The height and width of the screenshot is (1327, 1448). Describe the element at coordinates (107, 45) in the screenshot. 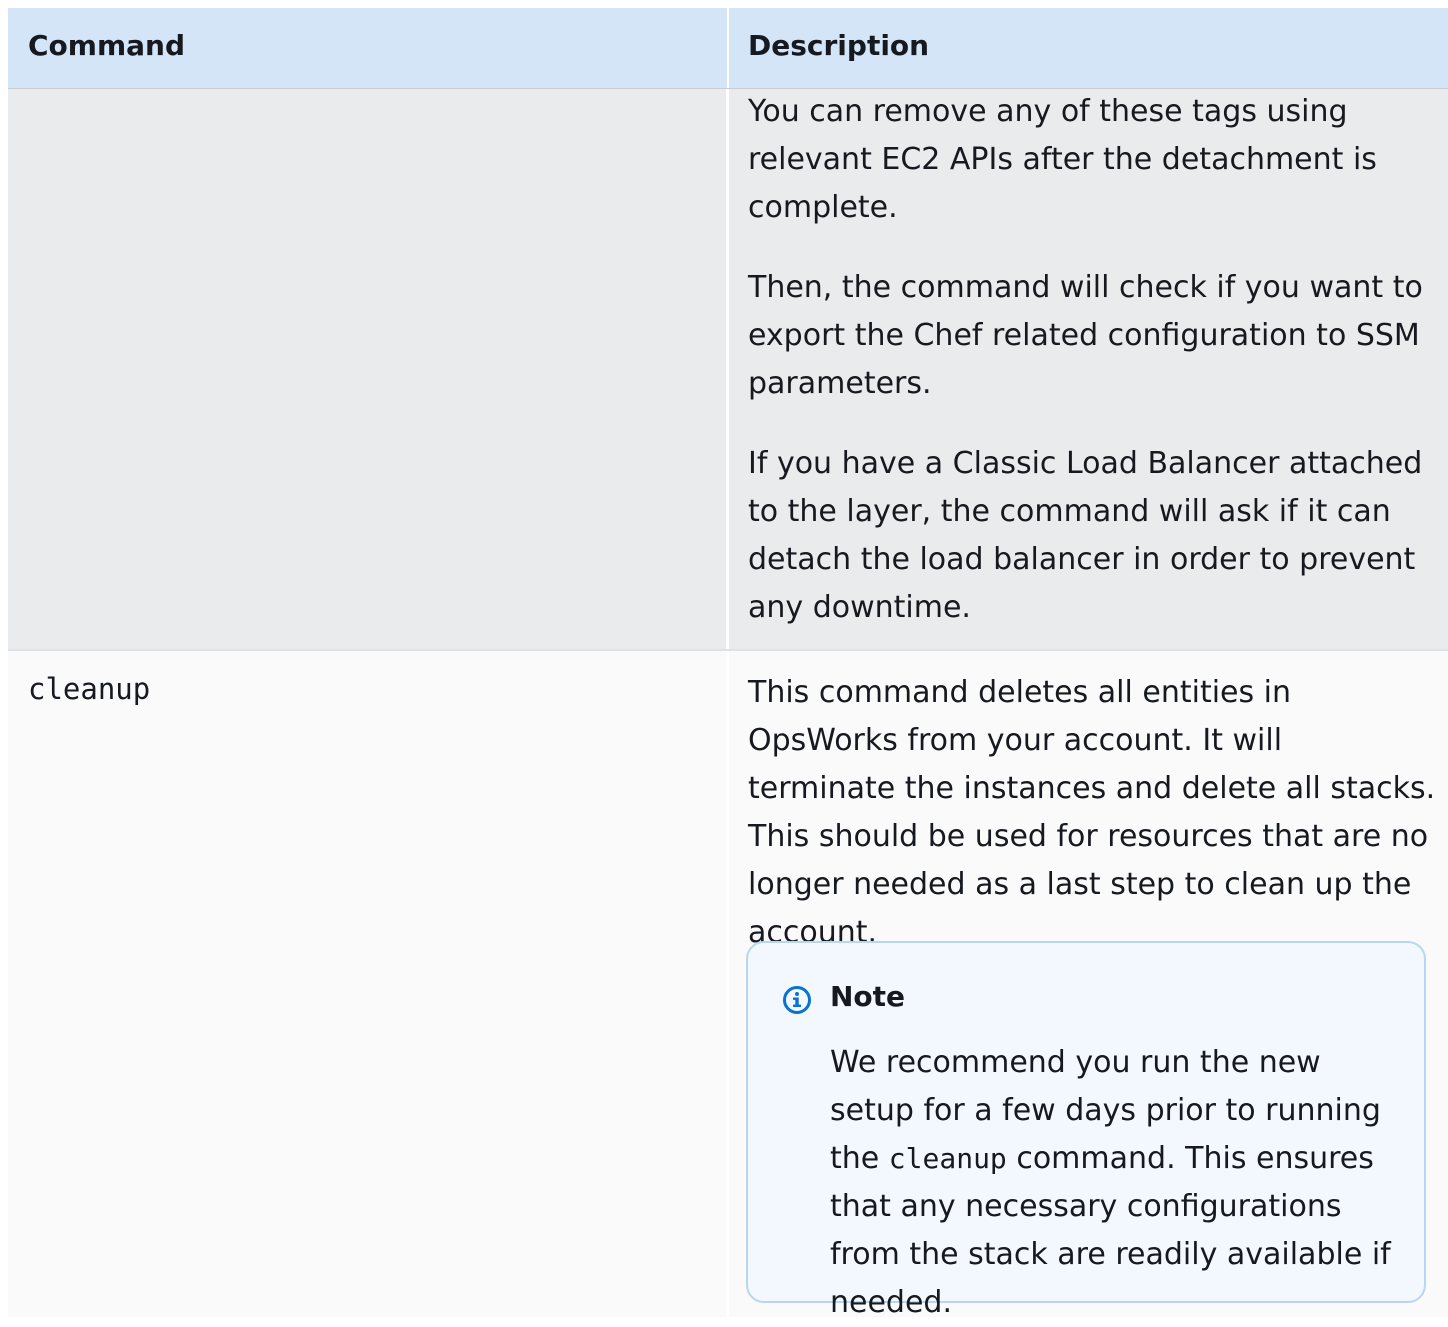

I see `column-header-command: Command` at that location.